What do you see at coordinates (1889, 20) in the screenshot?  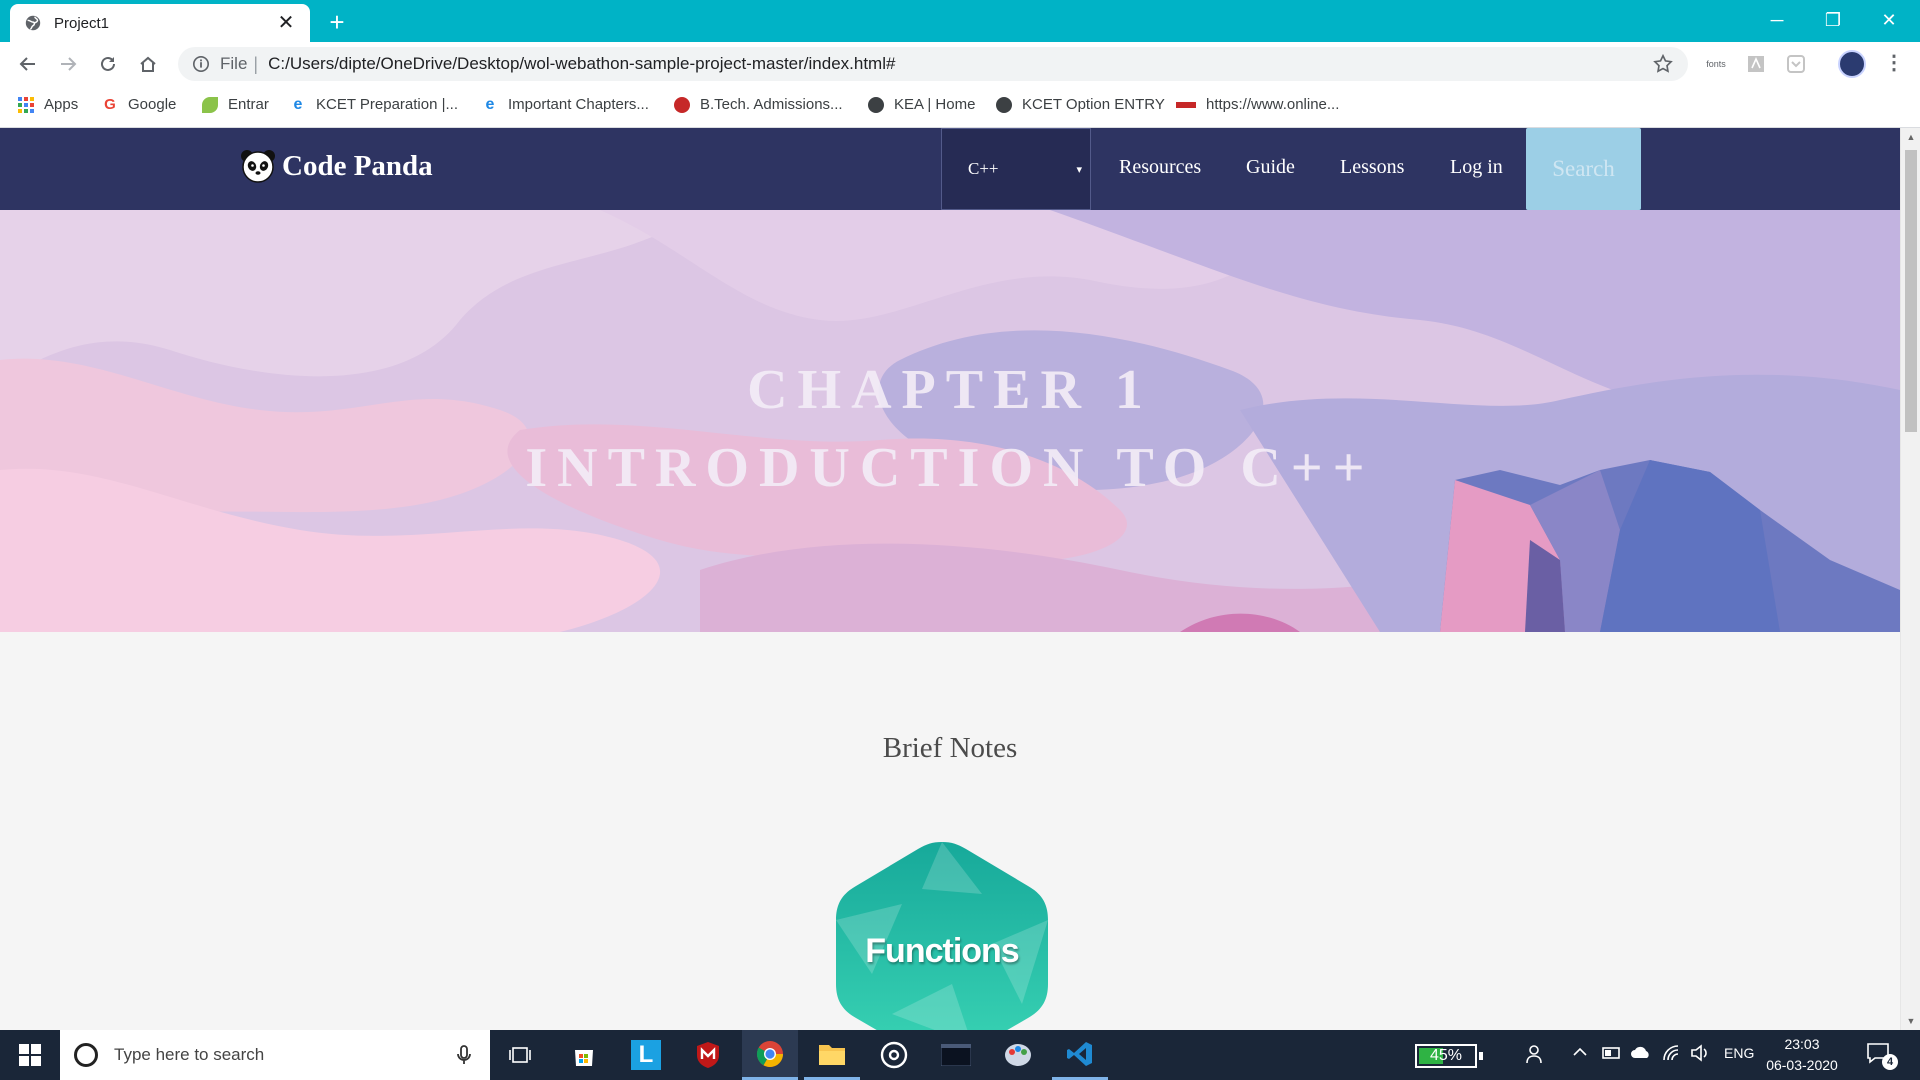 I see `close-window-button: ✕` at bounding box center [1889, 20].